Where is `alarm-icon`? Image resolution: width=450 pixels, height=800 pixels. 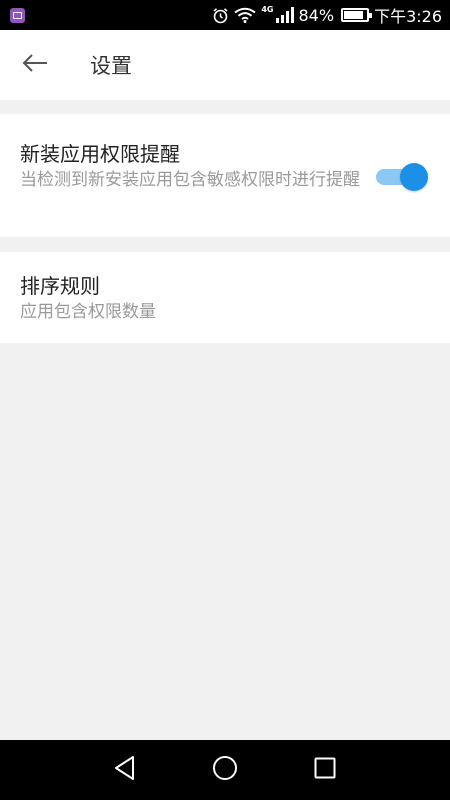
alarm-icon is located at coordinates (220, 15).